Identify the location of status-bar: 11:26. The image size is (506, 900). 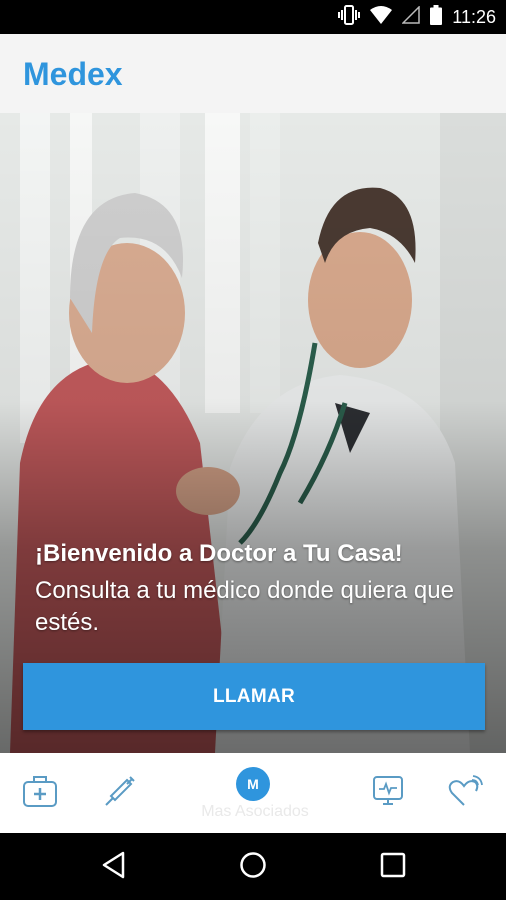
(253, 17).